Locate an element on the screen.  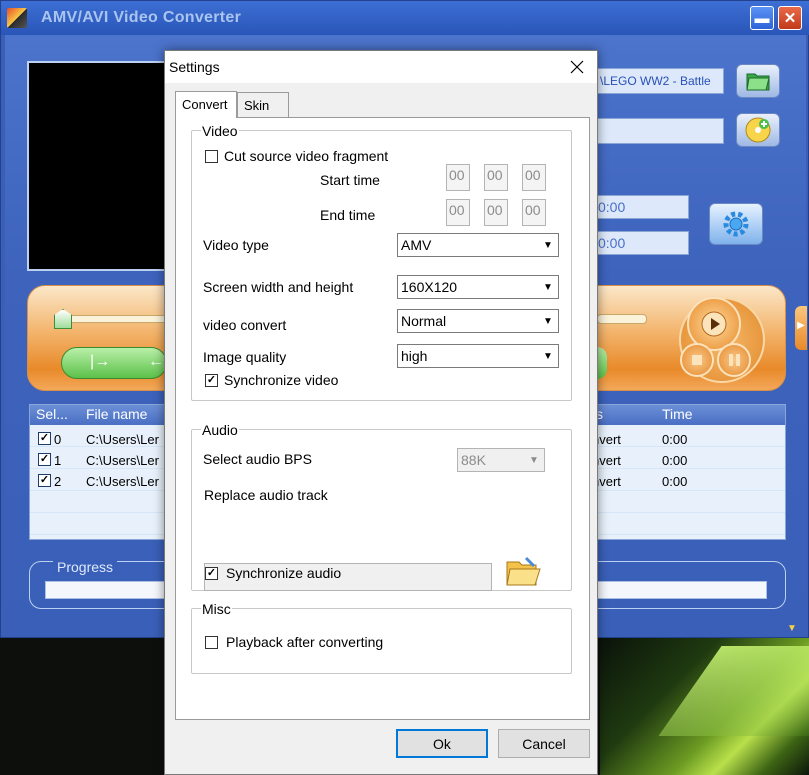
main-titlebar: AMV/AVI Video Converter ▬ ✕ is located at coordinates (405, 18).